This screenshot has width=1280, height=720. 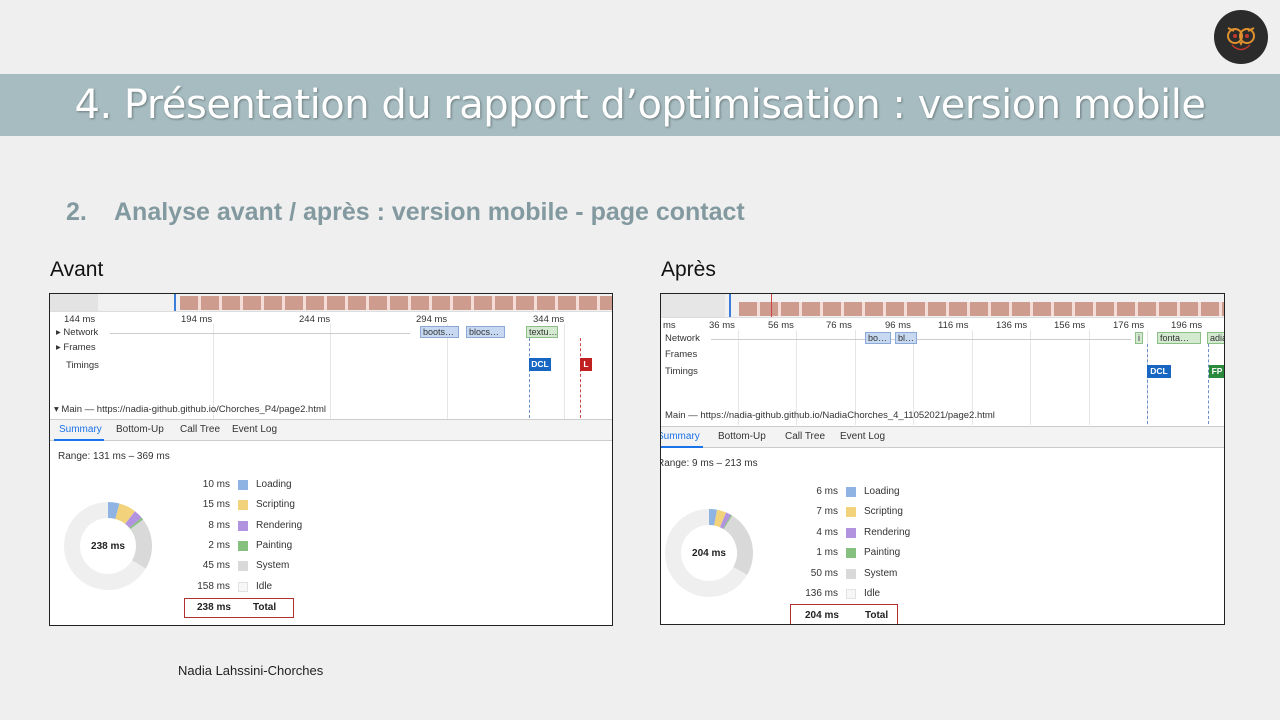 I want to click on first-paint-marker: FP, so click(x=1216, y=371).